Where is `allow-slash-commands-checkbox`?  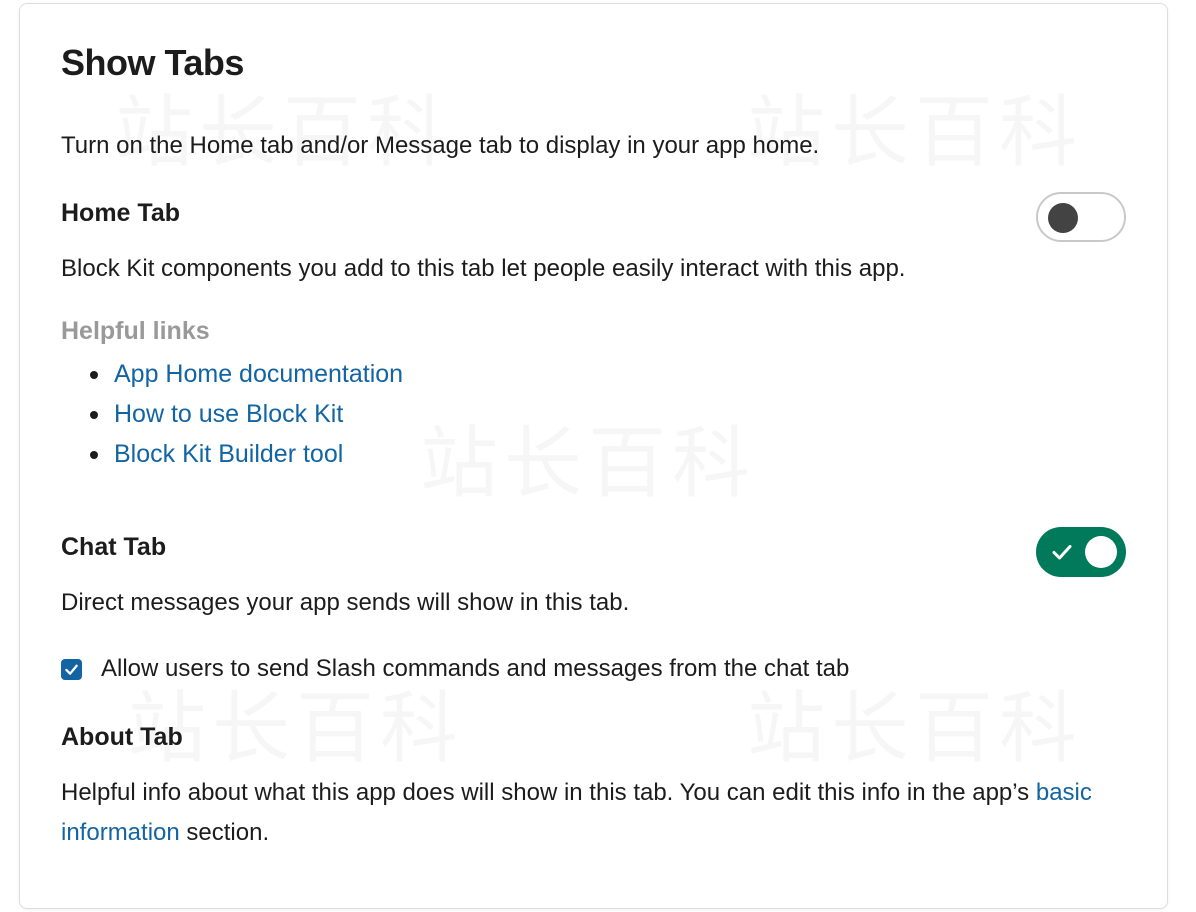 allow-slash-commands-checkbox is located at coordinates (71, 669).